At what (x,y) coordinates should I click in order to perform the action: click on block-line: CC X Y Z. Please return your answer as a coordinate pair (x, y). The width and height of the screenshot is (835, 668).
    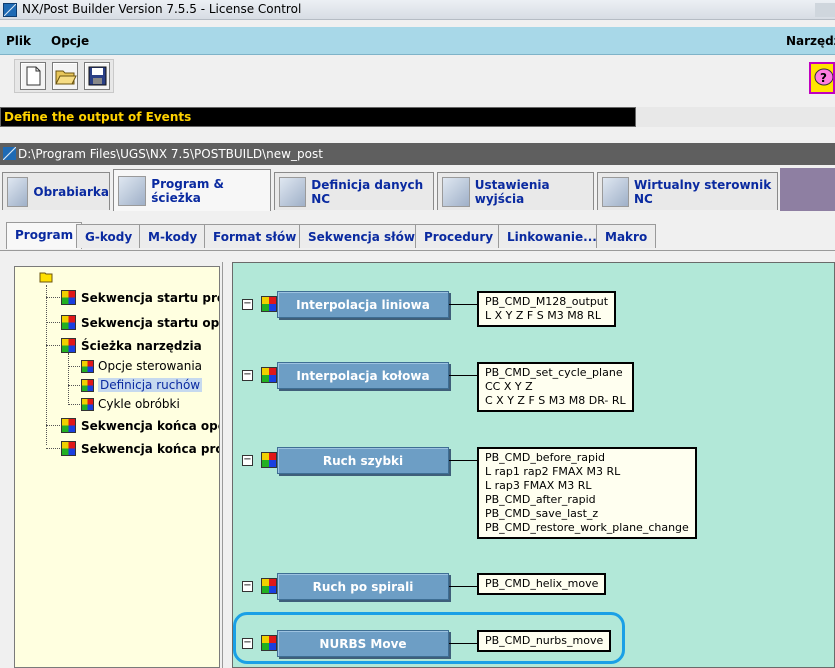
    Looking at the image, I should click on (509, 386).